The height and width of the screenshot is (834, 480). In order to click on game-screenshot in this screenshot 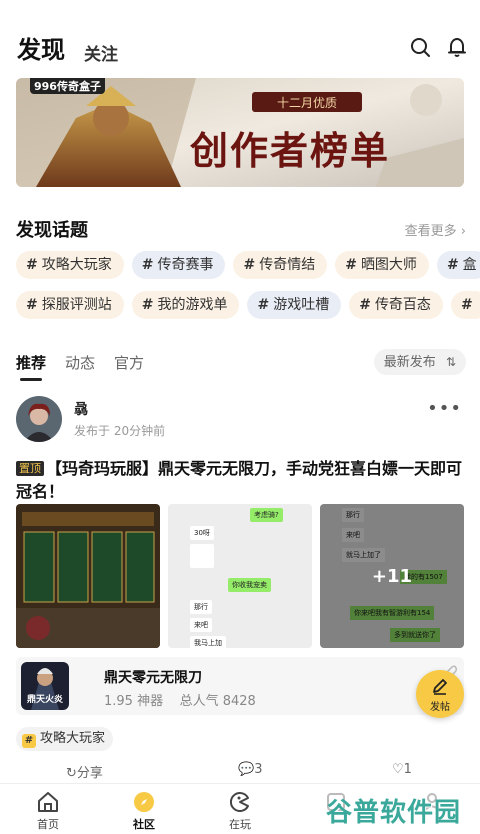, I will do `click(88, 576)`.